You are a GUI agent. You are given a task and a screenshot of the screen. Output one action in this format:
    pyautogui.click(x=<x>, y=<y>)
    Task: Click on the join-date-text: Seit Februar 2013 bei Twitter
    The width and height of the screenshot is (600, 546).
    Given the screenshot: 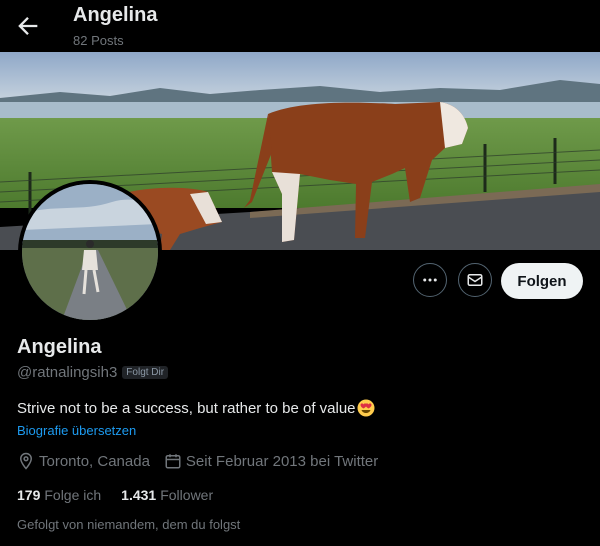 What is the action you would take?
    pyautogui.click(x=282, y=461)
    